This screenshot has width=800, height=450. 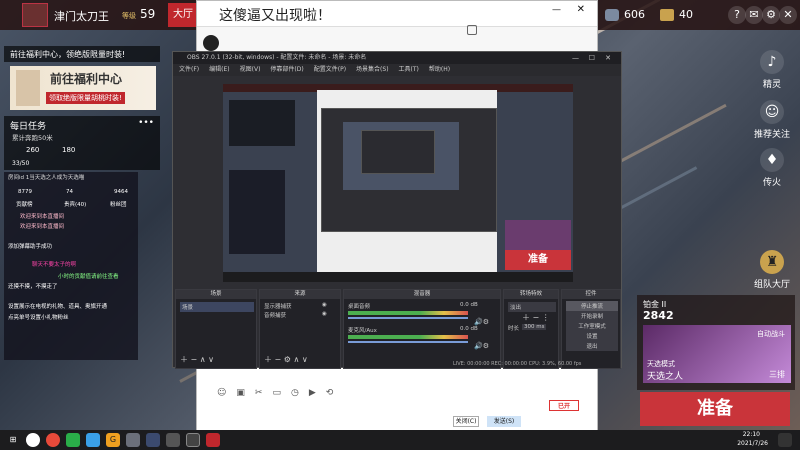 I want to click on mail-icon: ✉, so click(x=754, y=15).